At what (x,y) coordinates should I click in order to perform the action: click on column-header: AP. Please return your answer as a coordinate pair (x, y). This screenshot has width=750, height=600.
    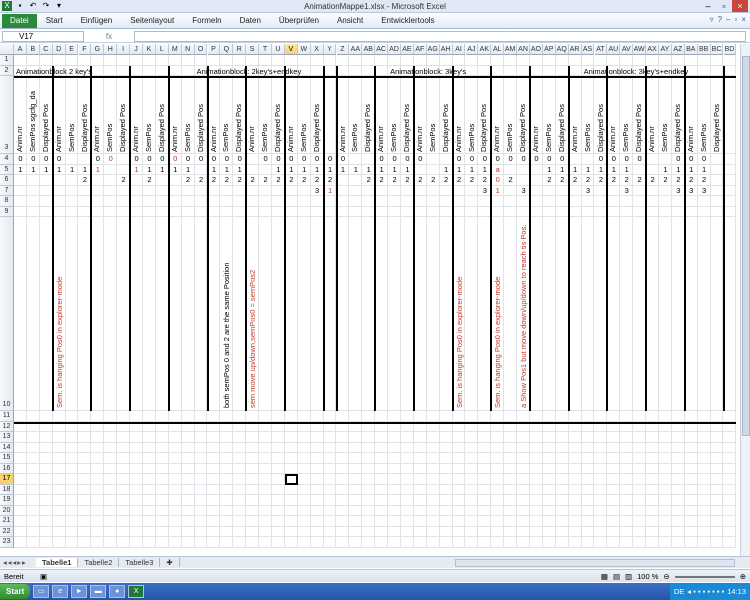
    Looking at the image, I should click on (549, 49).